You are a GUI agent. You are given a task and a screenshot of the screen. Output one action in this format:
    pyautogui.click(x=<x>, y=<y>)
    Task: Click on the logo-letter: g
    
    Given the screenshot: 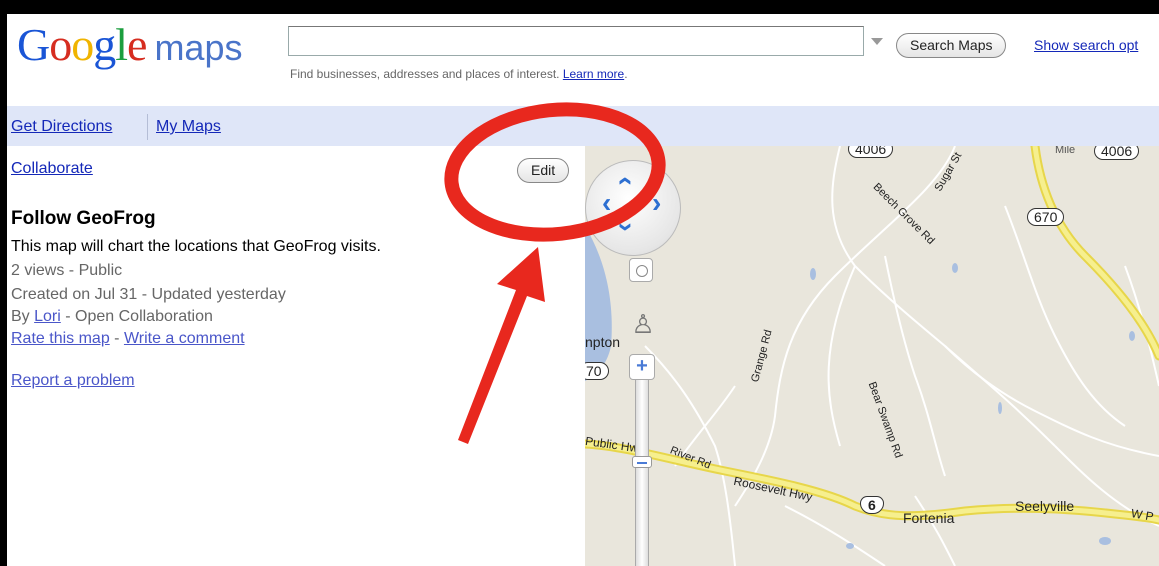 What is the action you would take?
    pyautogui.click(x=104, y=44)
    